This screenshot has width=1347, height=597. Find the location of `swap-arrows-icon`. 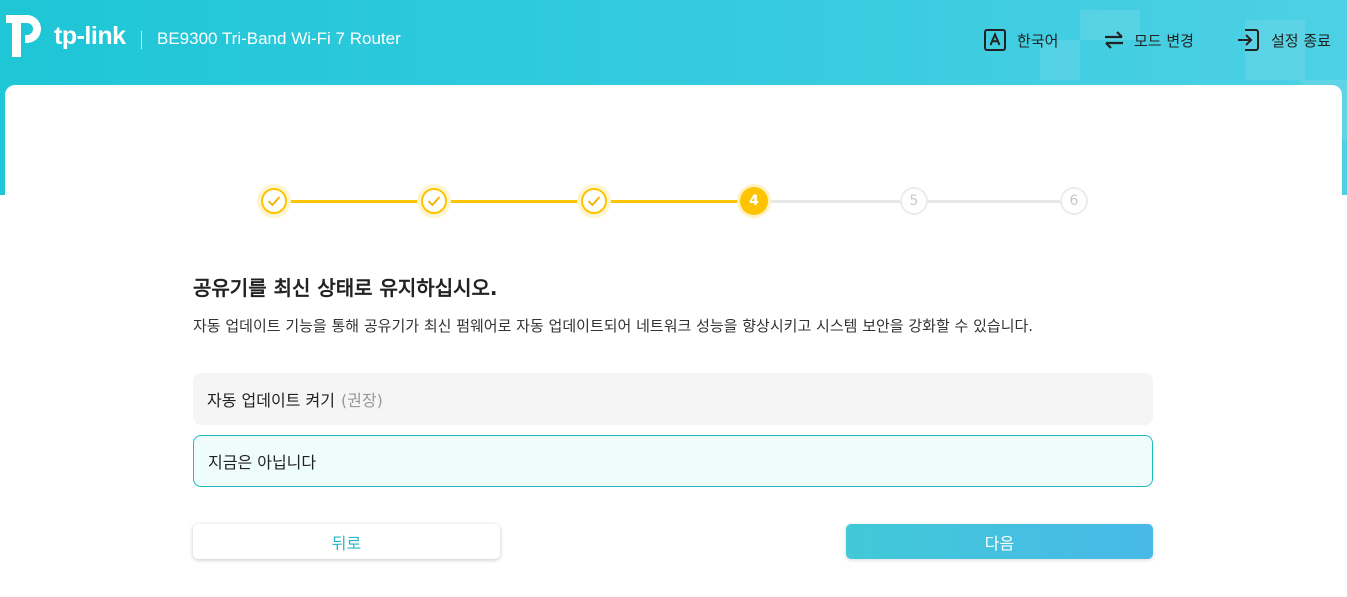

swap-arrows-icon is located at coordinates (1114, 40).